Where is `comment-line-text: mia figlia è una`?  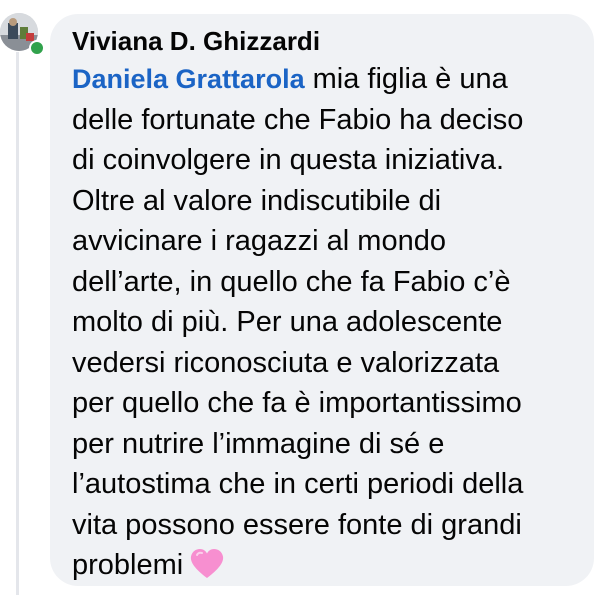
comment-line-text: mia figlia è una is located at coordinates (406, 79).